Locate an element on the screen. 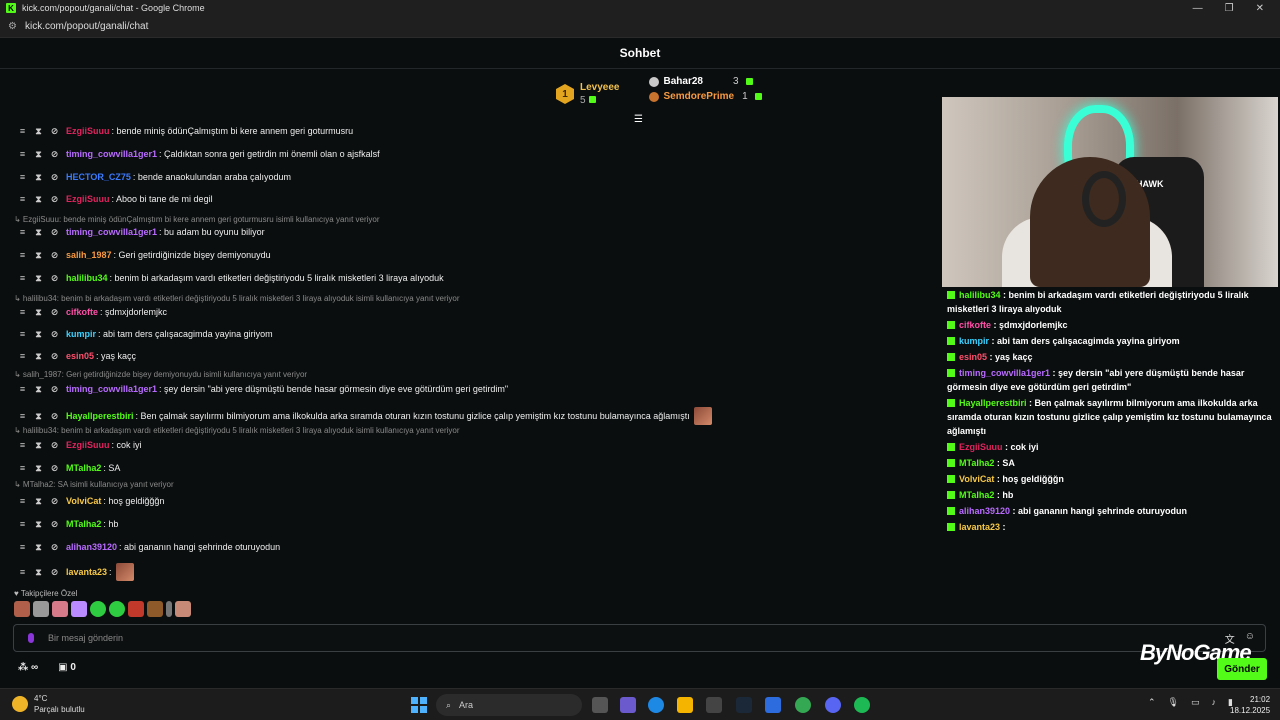  chat-username: alihan39120 is located at coordinates (91, 547).